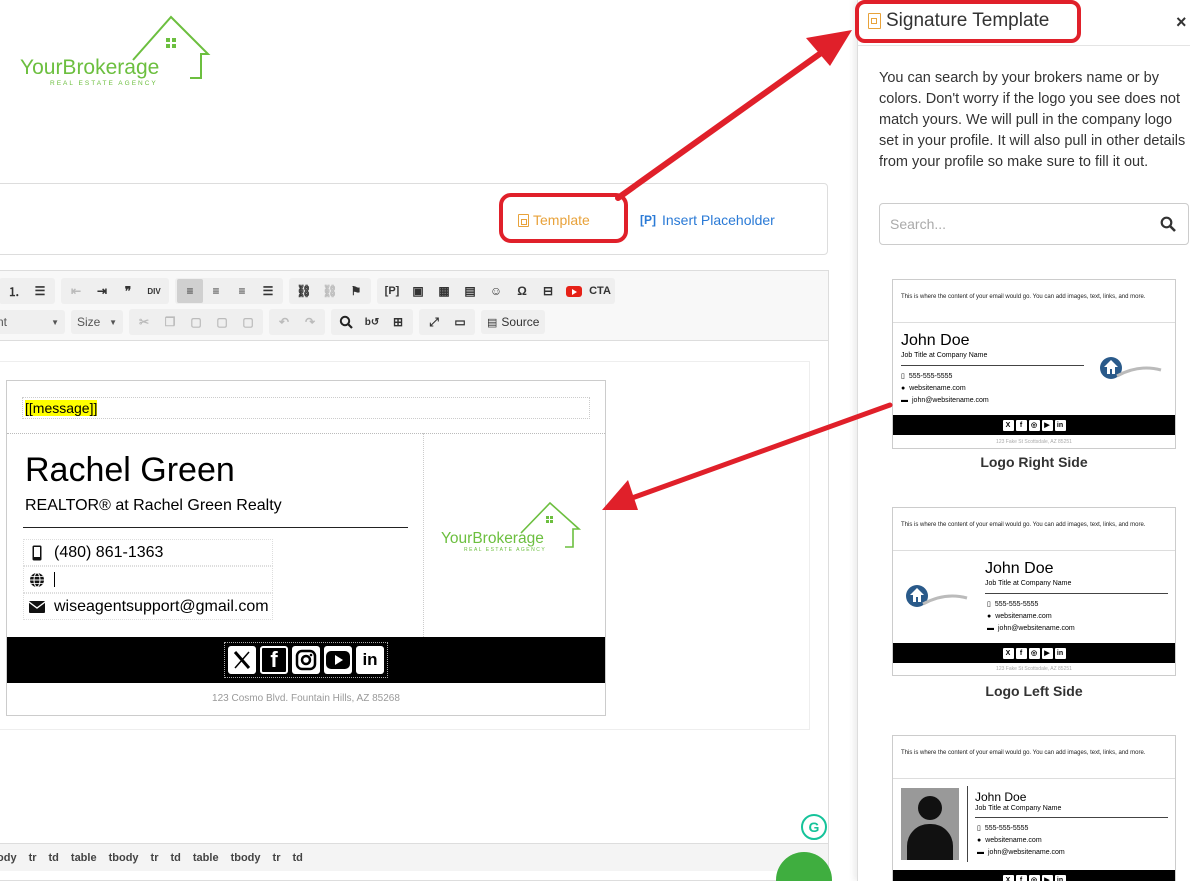 This screenshot has width=1190, height=881. I want to click on link-icon: ⛓, so click(304, 291).